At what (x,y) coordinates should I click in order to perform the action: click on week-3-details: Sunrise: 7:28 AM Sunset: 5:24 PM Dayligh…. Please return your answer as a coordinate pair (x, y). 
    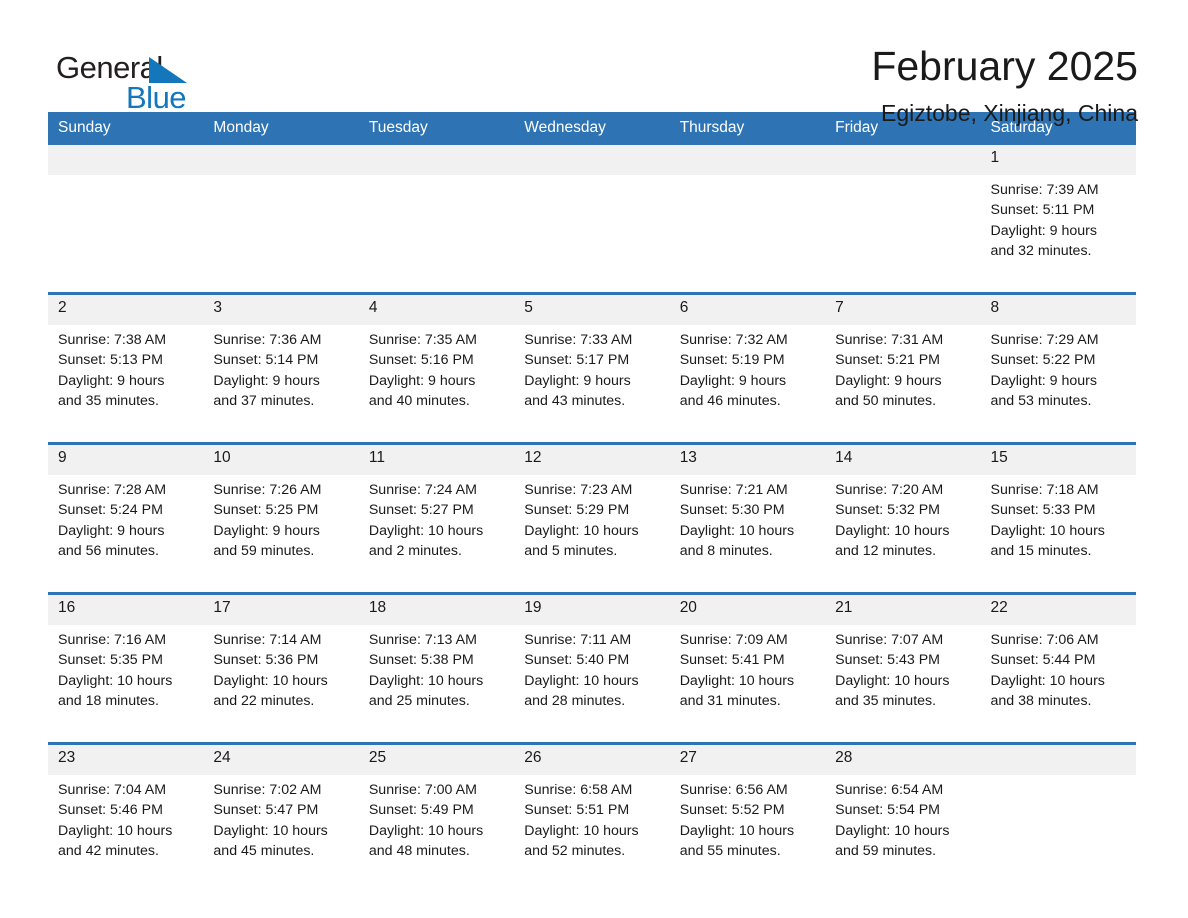
    Looking at the image, I should click on (592, 528).